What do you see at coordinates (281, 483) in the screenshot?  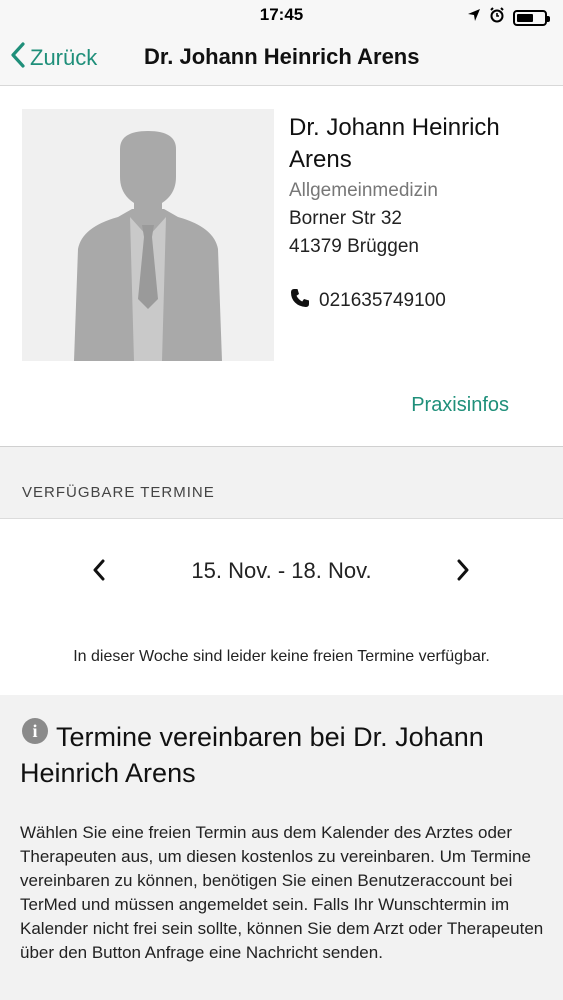 I see `available-appointments-header: VERFÜGBARE TERMINE` at bounding box center [281, 483].